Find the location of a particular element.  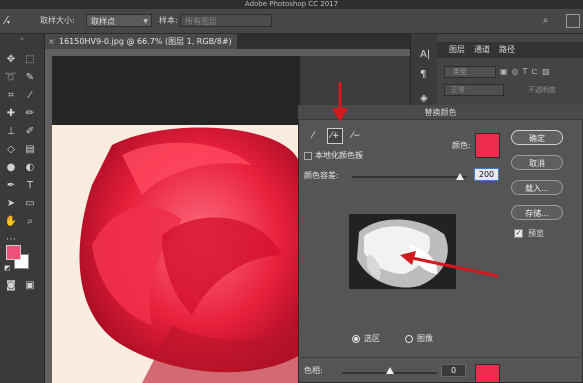

selection-radio is located at coordinates (356, 339).